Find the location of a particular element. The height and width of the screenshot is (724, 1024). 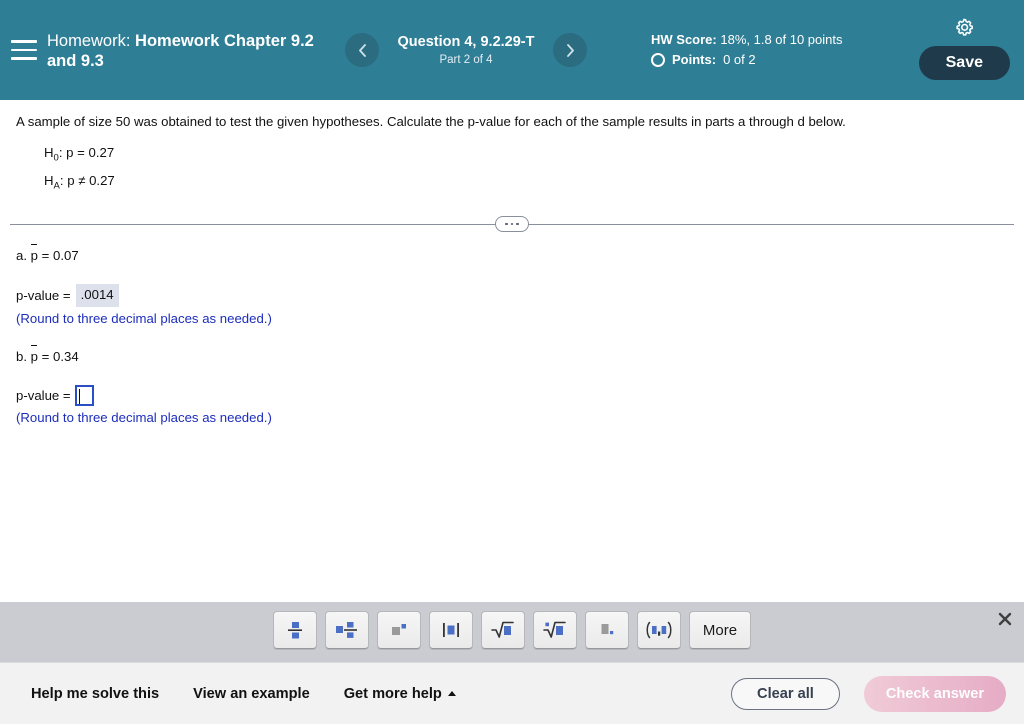

save-button: Save is located at coordinates (964, 63).